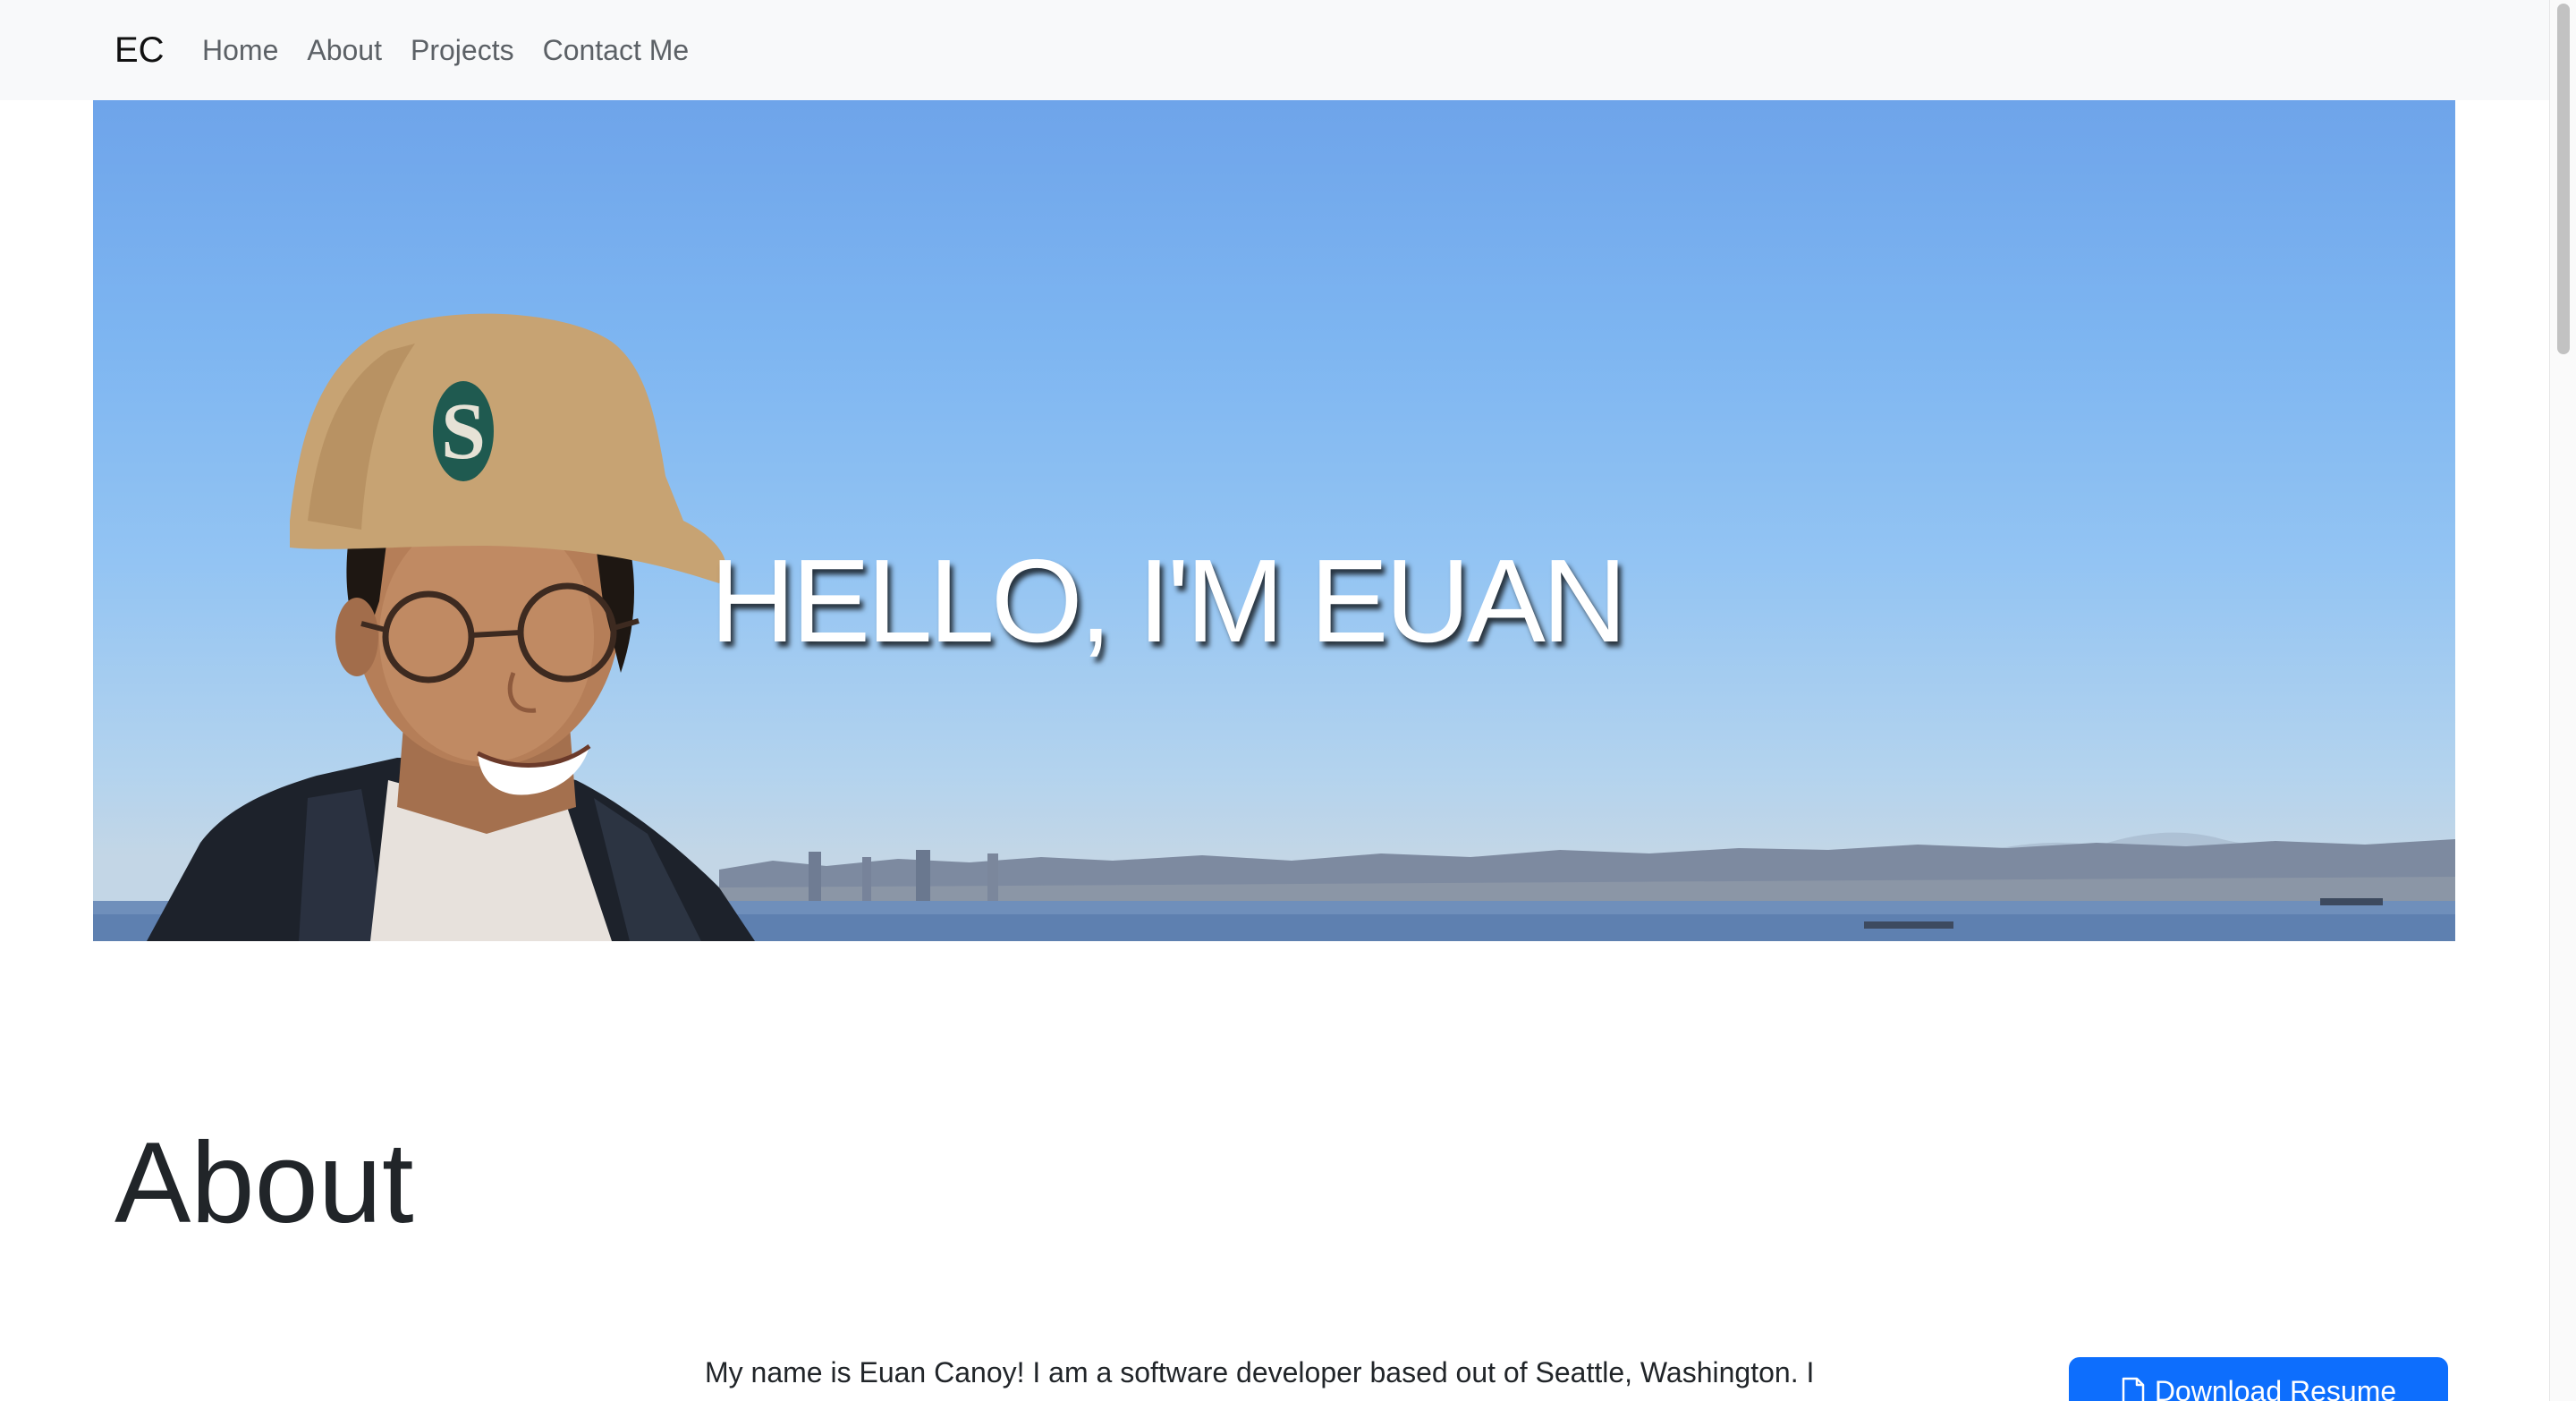  Describe the element at coordinates (463, 431) in the screenshot. I see `svg-text: S` at that location.